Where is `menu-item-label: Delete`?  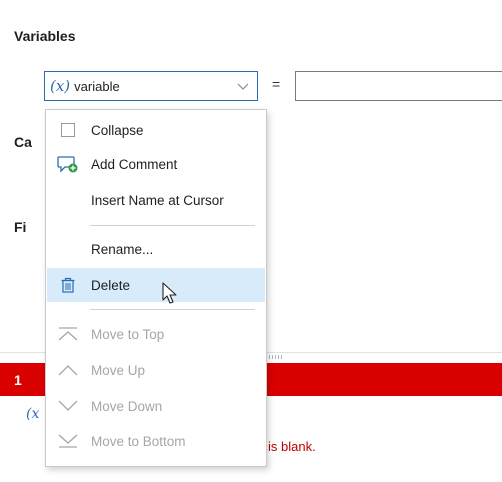 menu-item-label: Delete is located at coordinates (111, 285).